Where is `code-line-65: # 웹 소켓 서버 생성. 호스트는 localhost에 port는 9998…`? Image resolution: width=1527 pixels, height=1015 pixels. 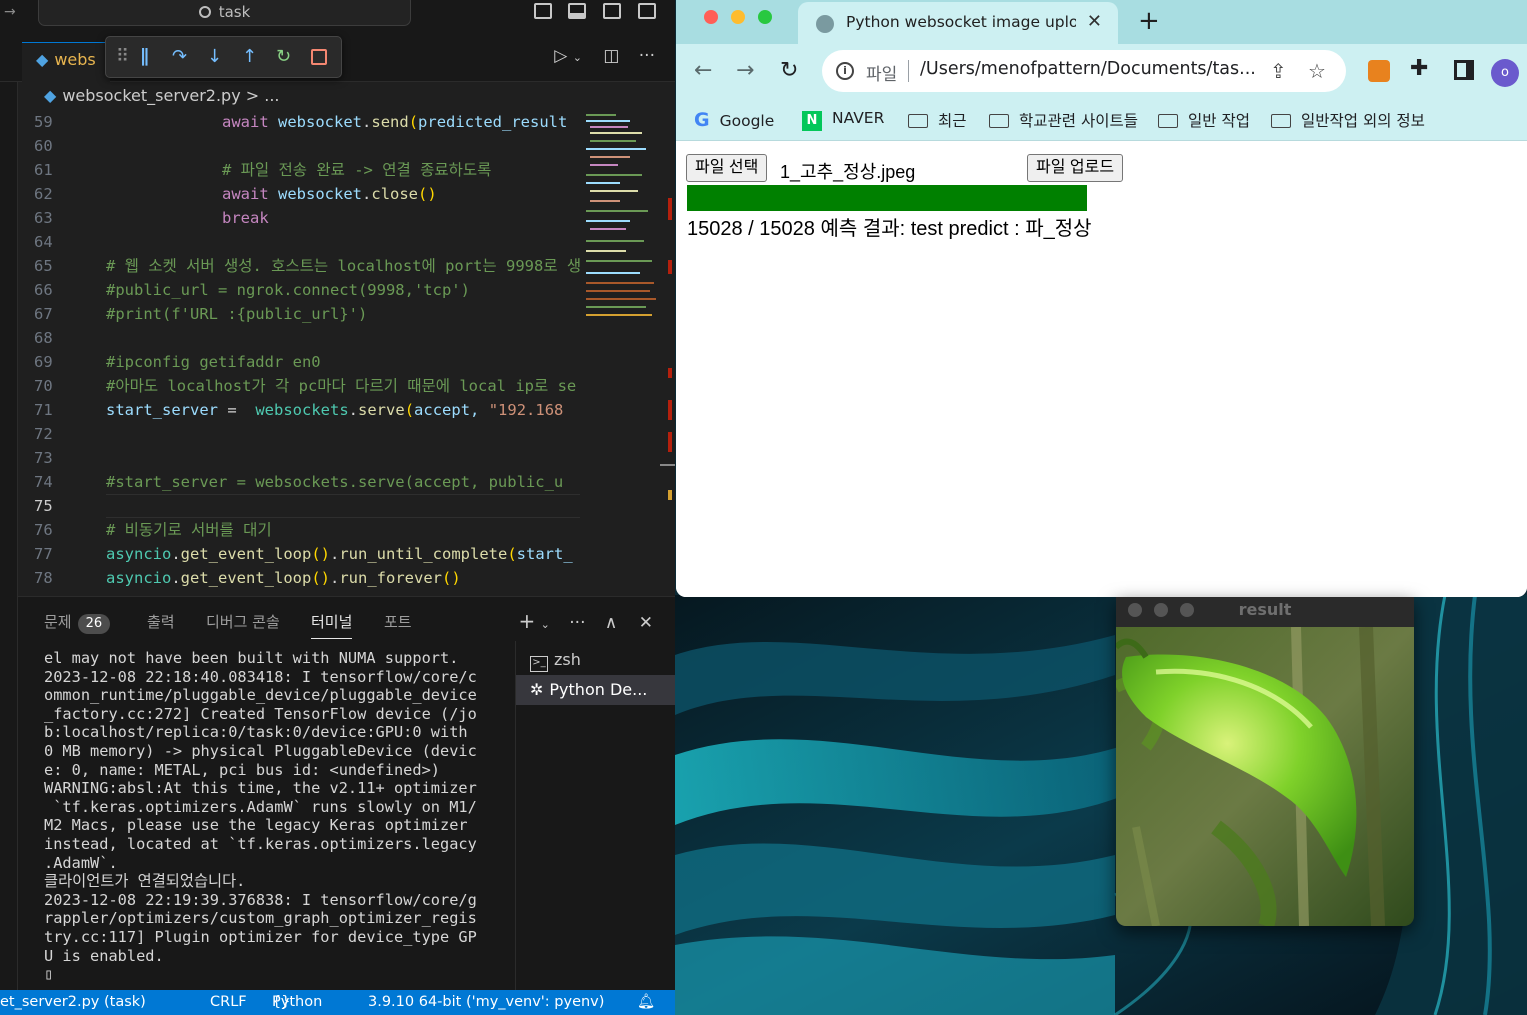 code-line-65: # 웹 소켓 서버 생성. 호스트는 localhost에 port는 9998… is located at coordinates (344, 266).